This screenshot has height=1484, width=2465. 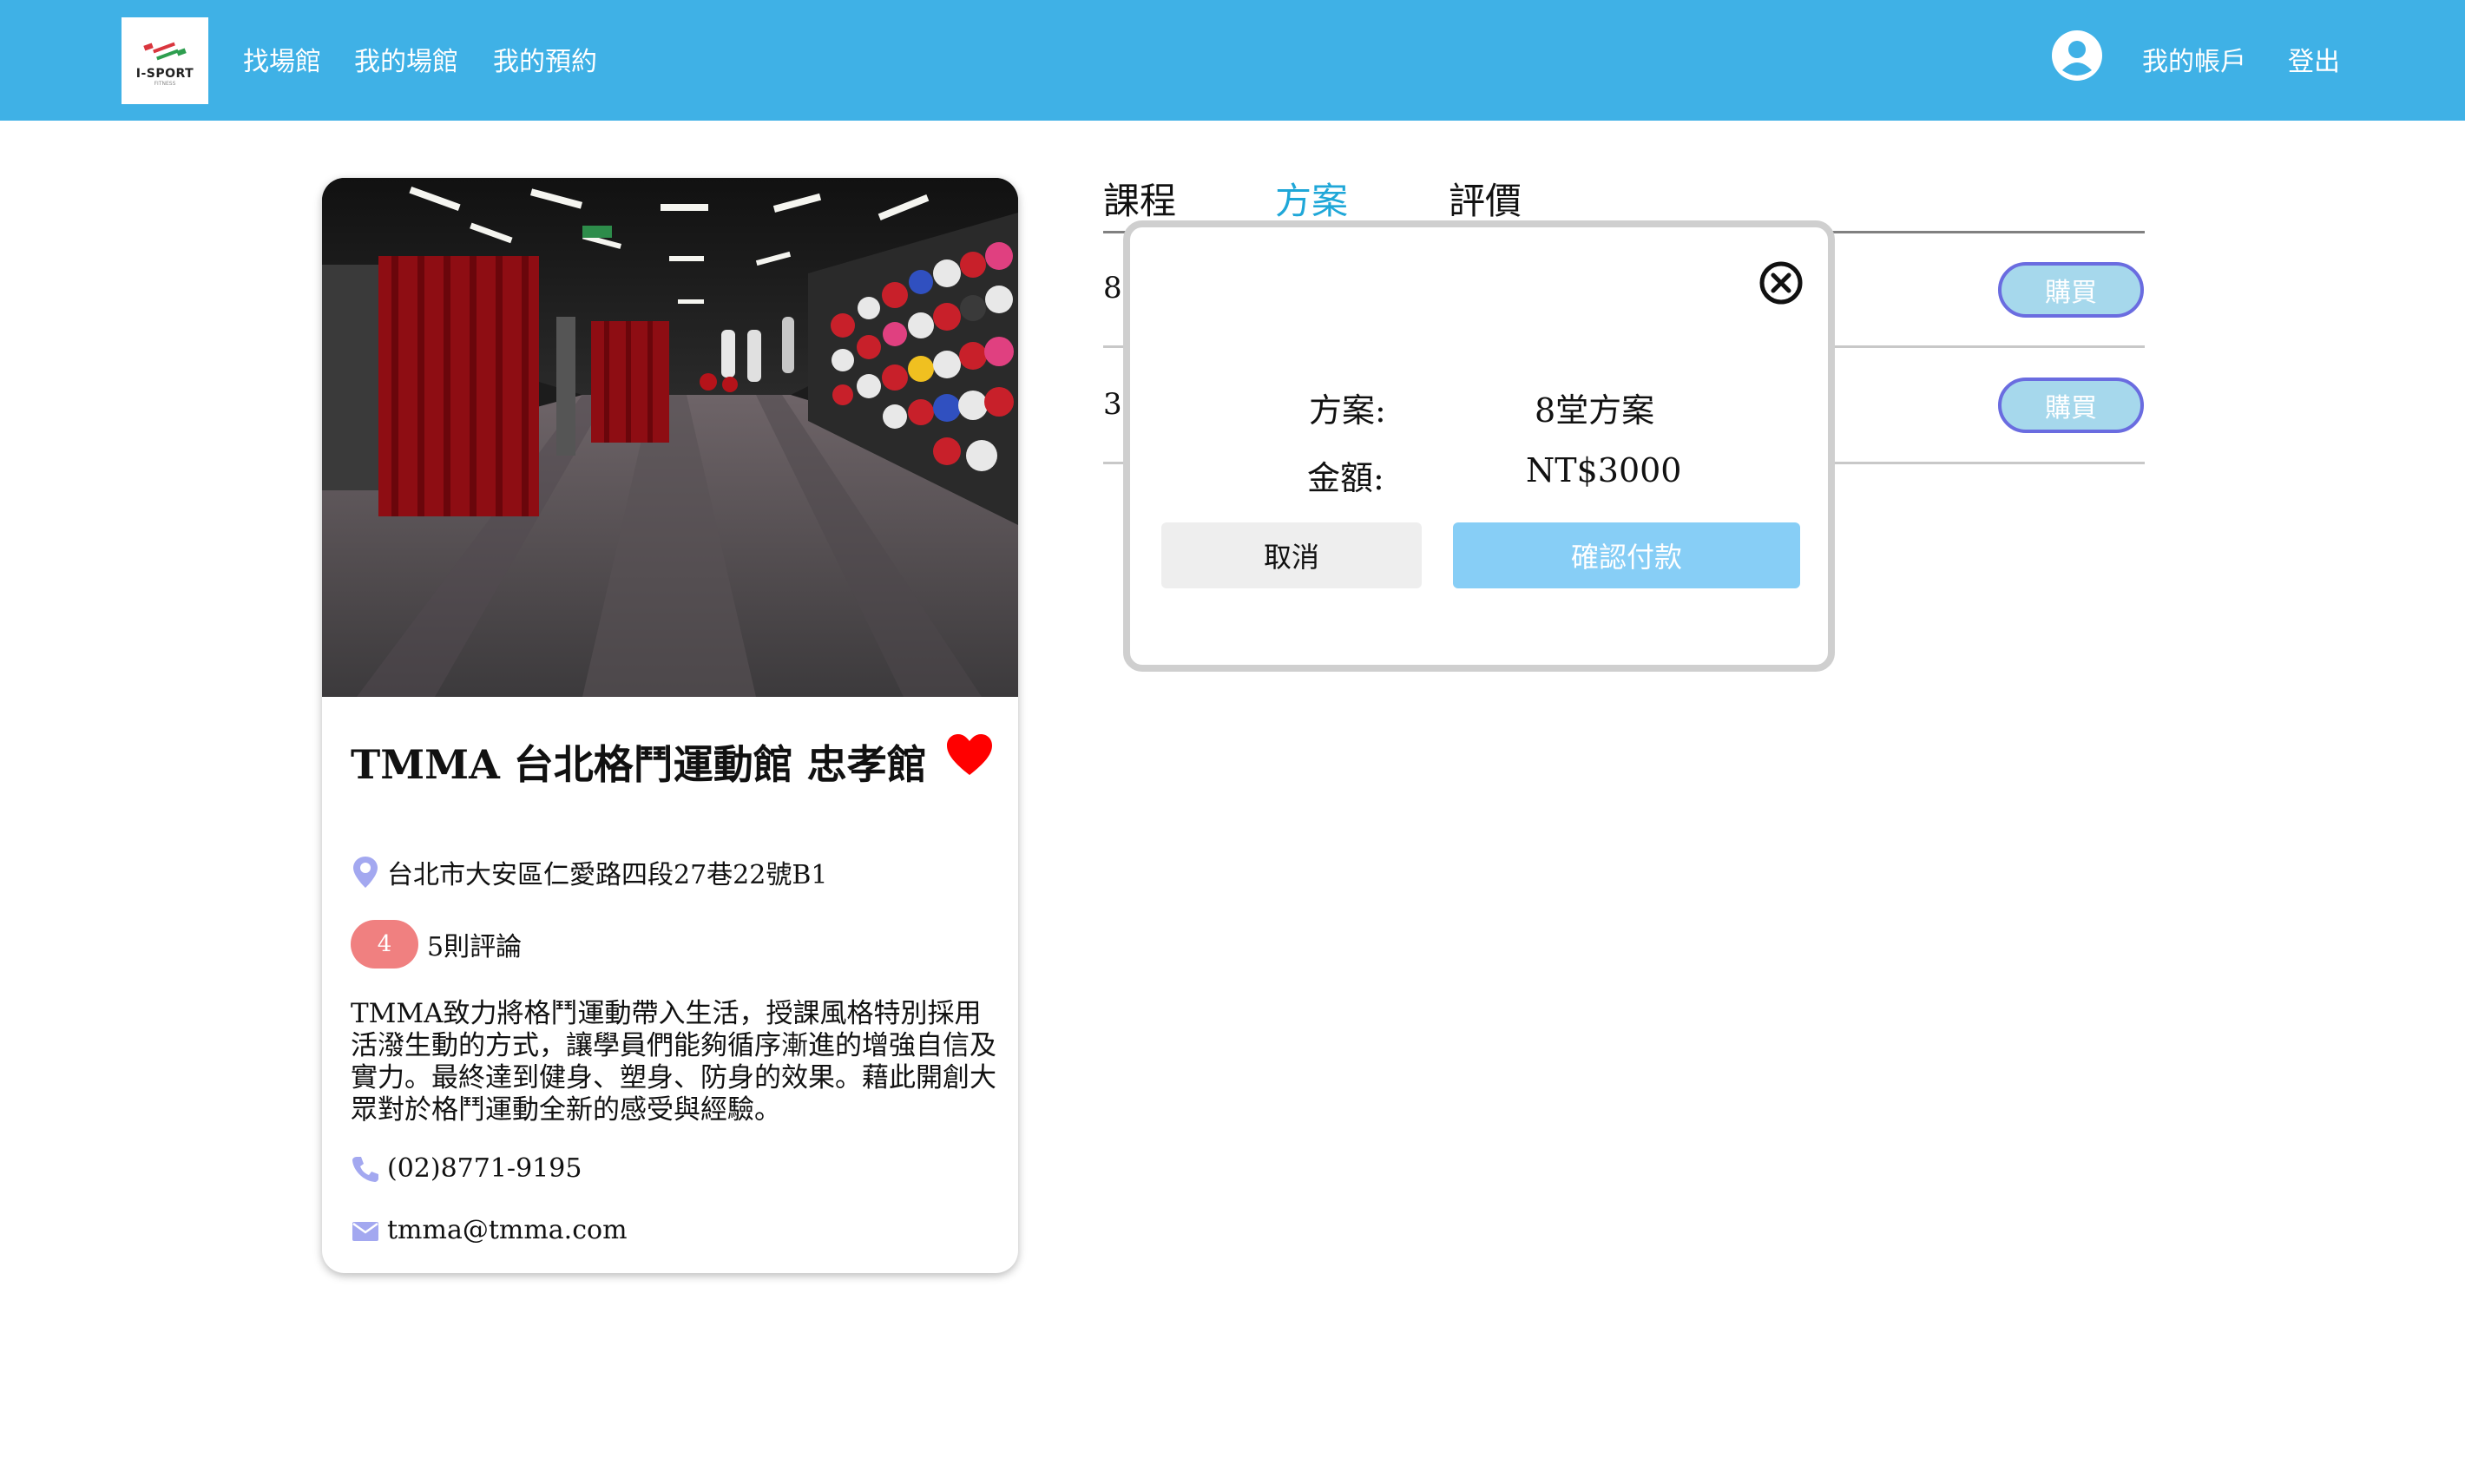 What do you see at coordinates (365, 1169) in the screenshot?
I see `phone-icon` at bounding box center [365, 1169].